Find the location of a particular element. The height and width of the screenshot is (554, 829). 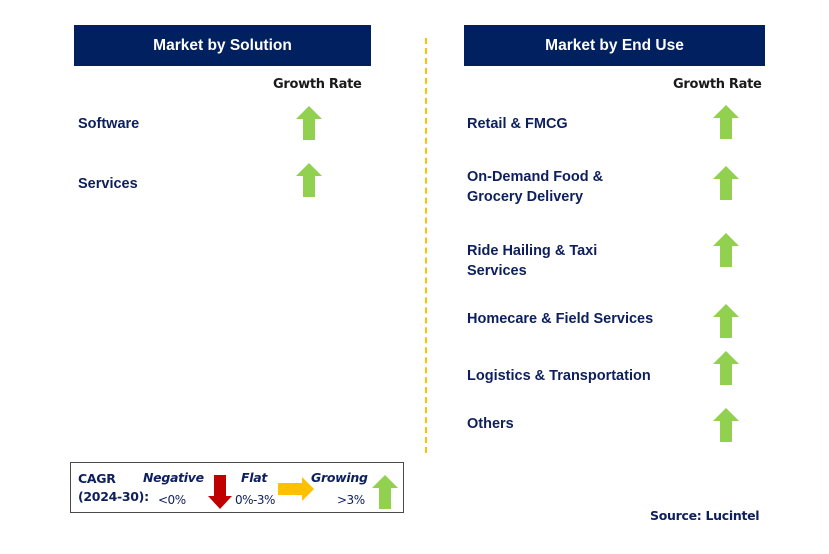

legend-flat-range: 0%-3% is located at coordinates (255, 500).